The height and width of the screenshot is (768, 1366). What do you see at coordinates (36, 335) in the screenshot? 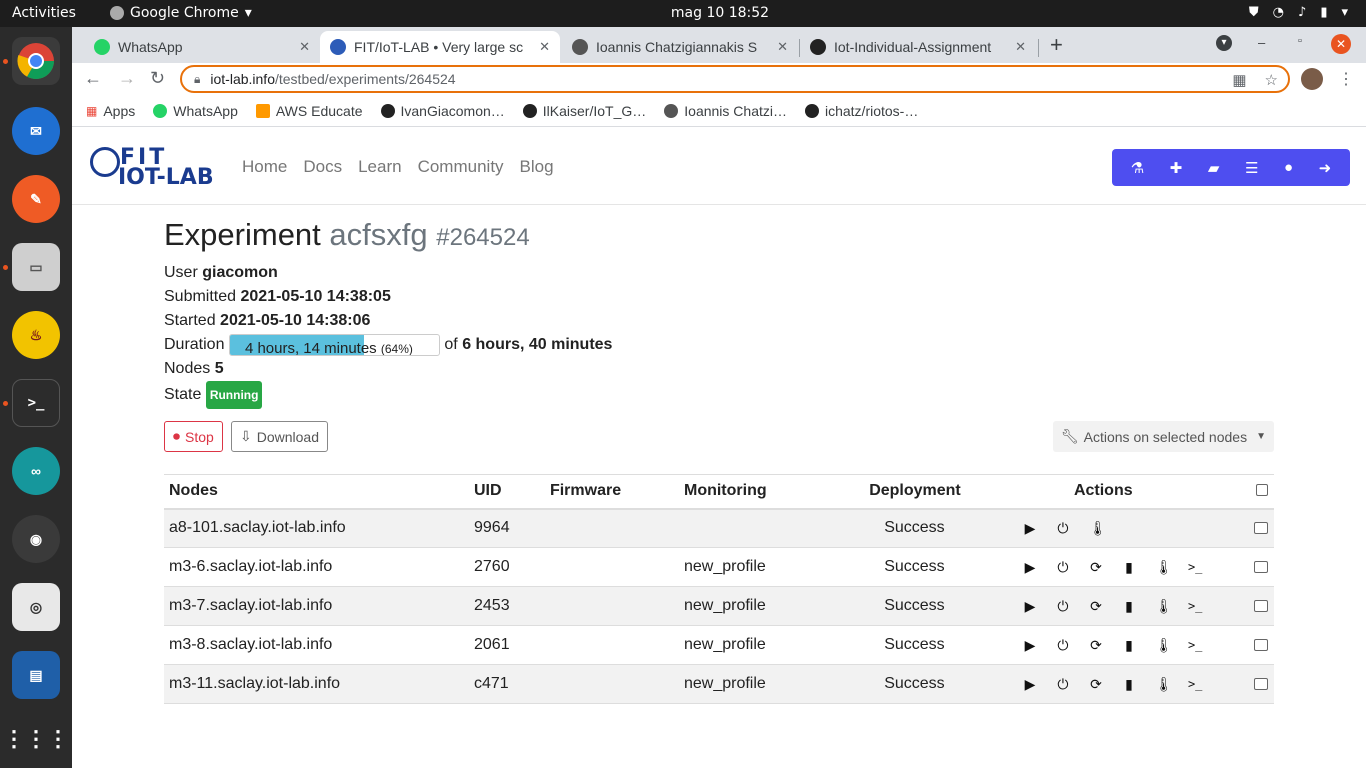
I see `teapot-dock-icon: ♨` at bounding box center [36, 335].